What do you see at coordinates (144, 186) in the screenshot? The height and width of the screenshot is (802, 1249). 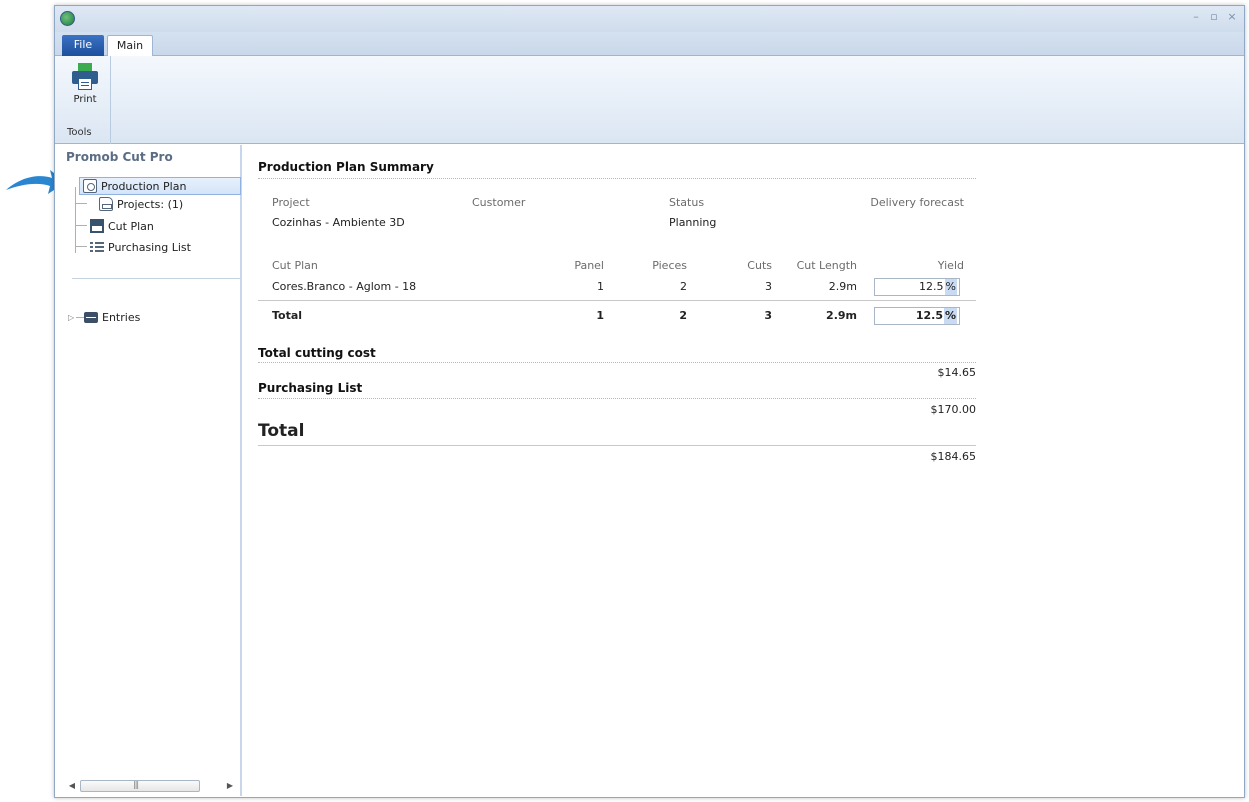 I see `tree-item-label: Production Plan` at bounding box center [144, 186].